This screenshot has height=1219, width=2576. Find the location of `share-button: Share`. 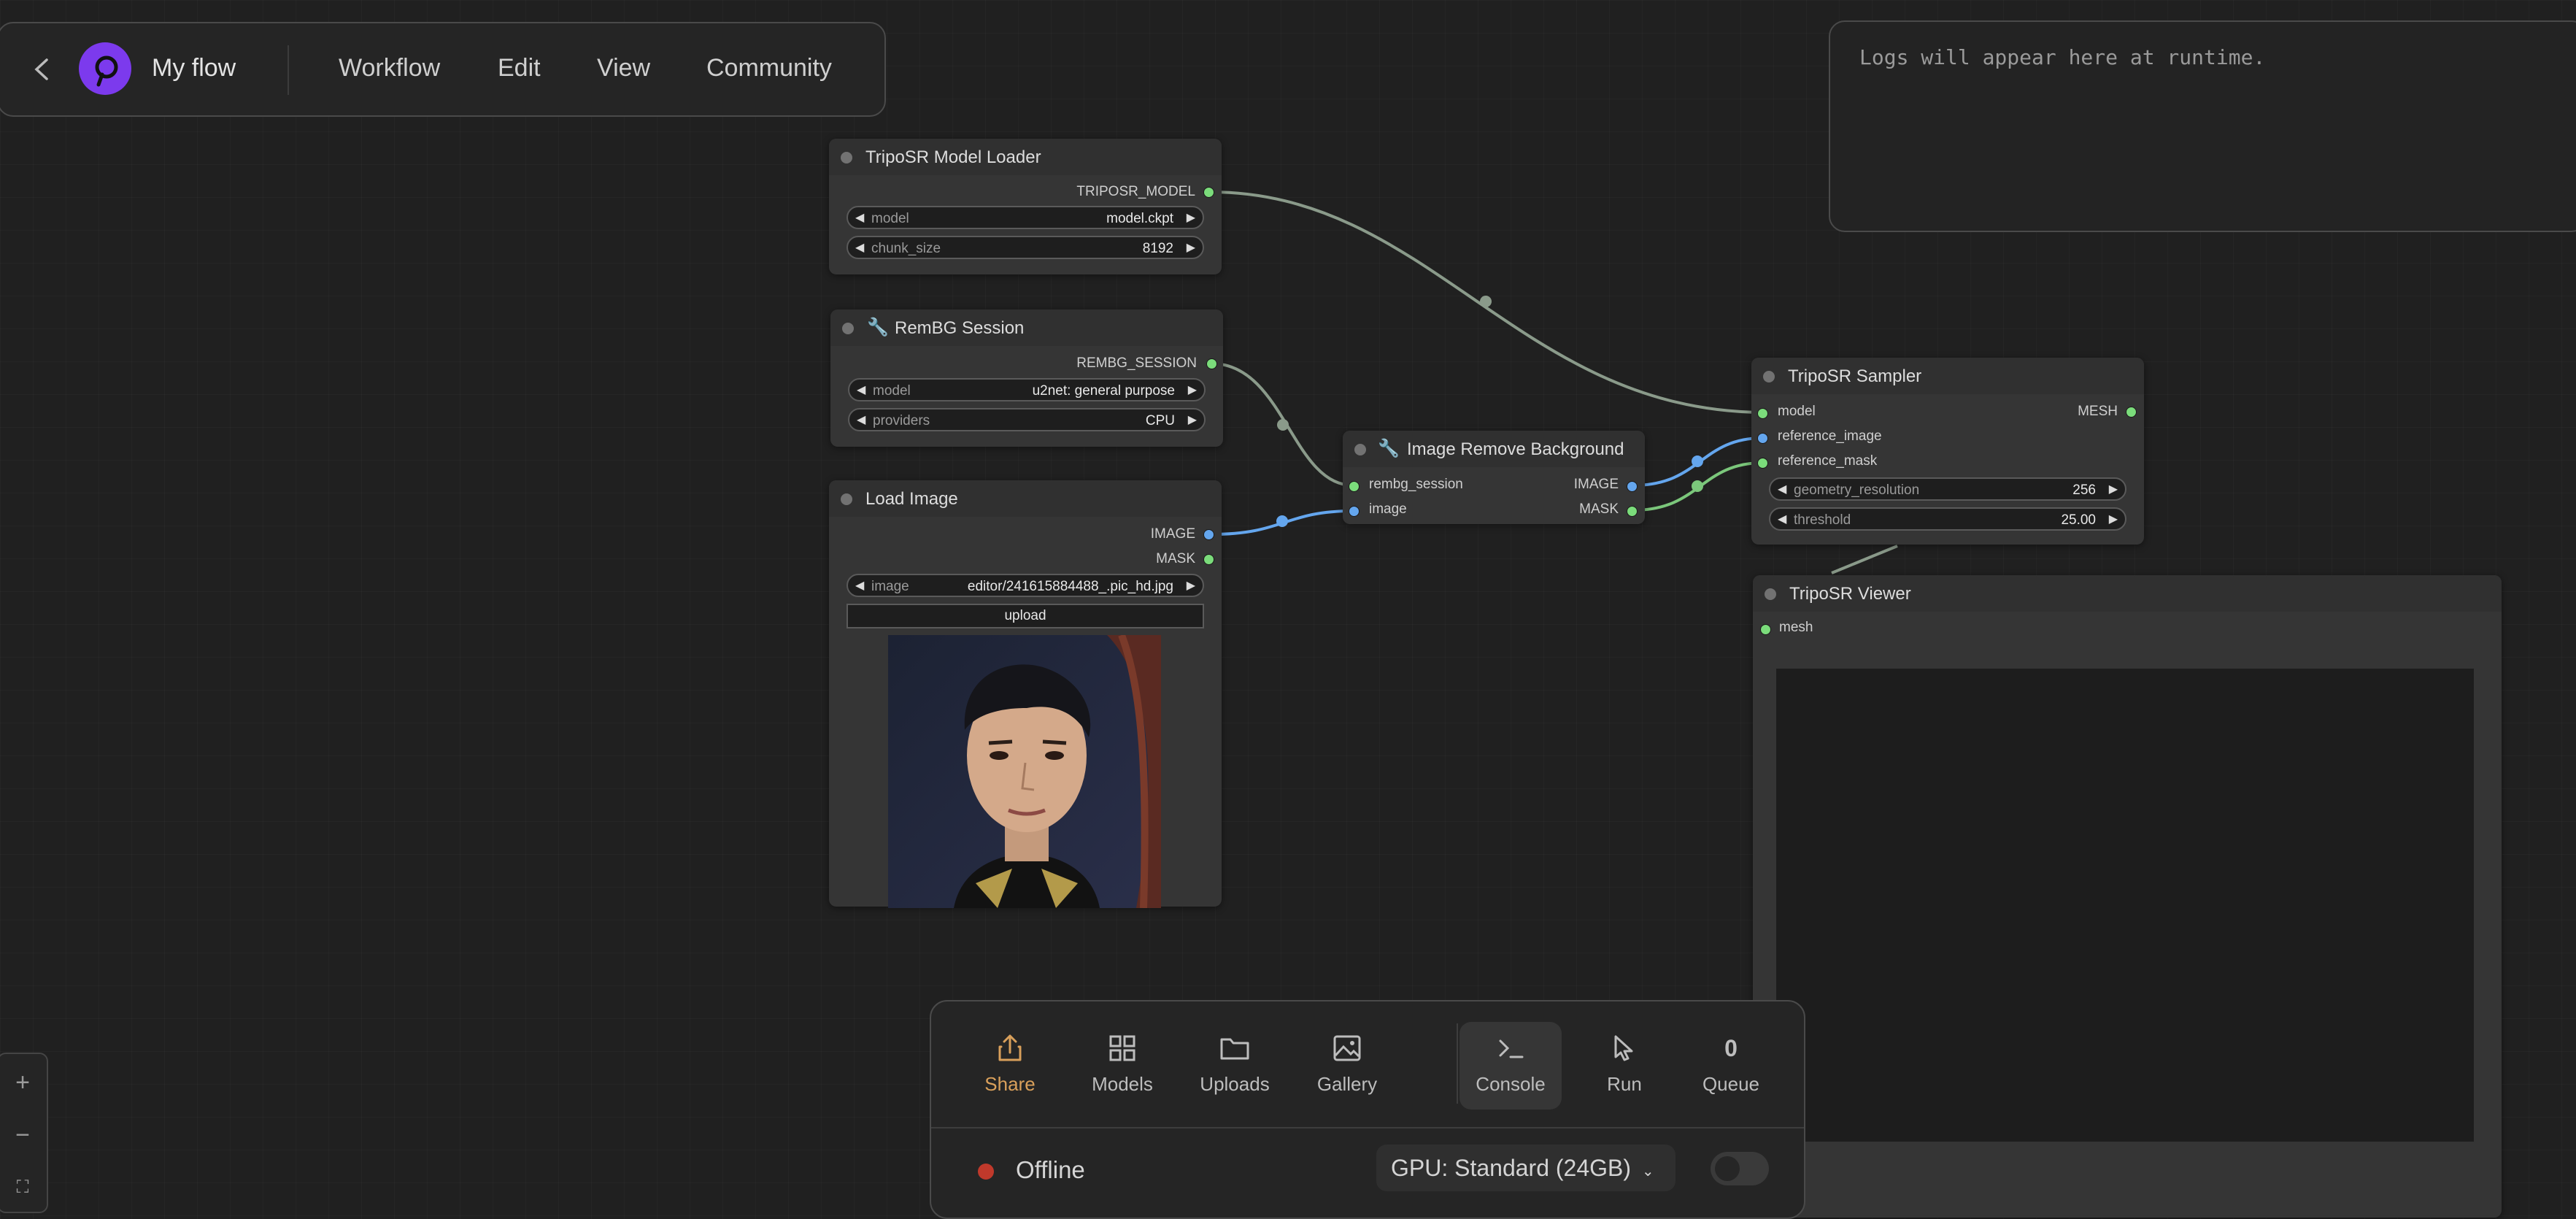

share-button: Share is located at coordinates (1010, 1066).